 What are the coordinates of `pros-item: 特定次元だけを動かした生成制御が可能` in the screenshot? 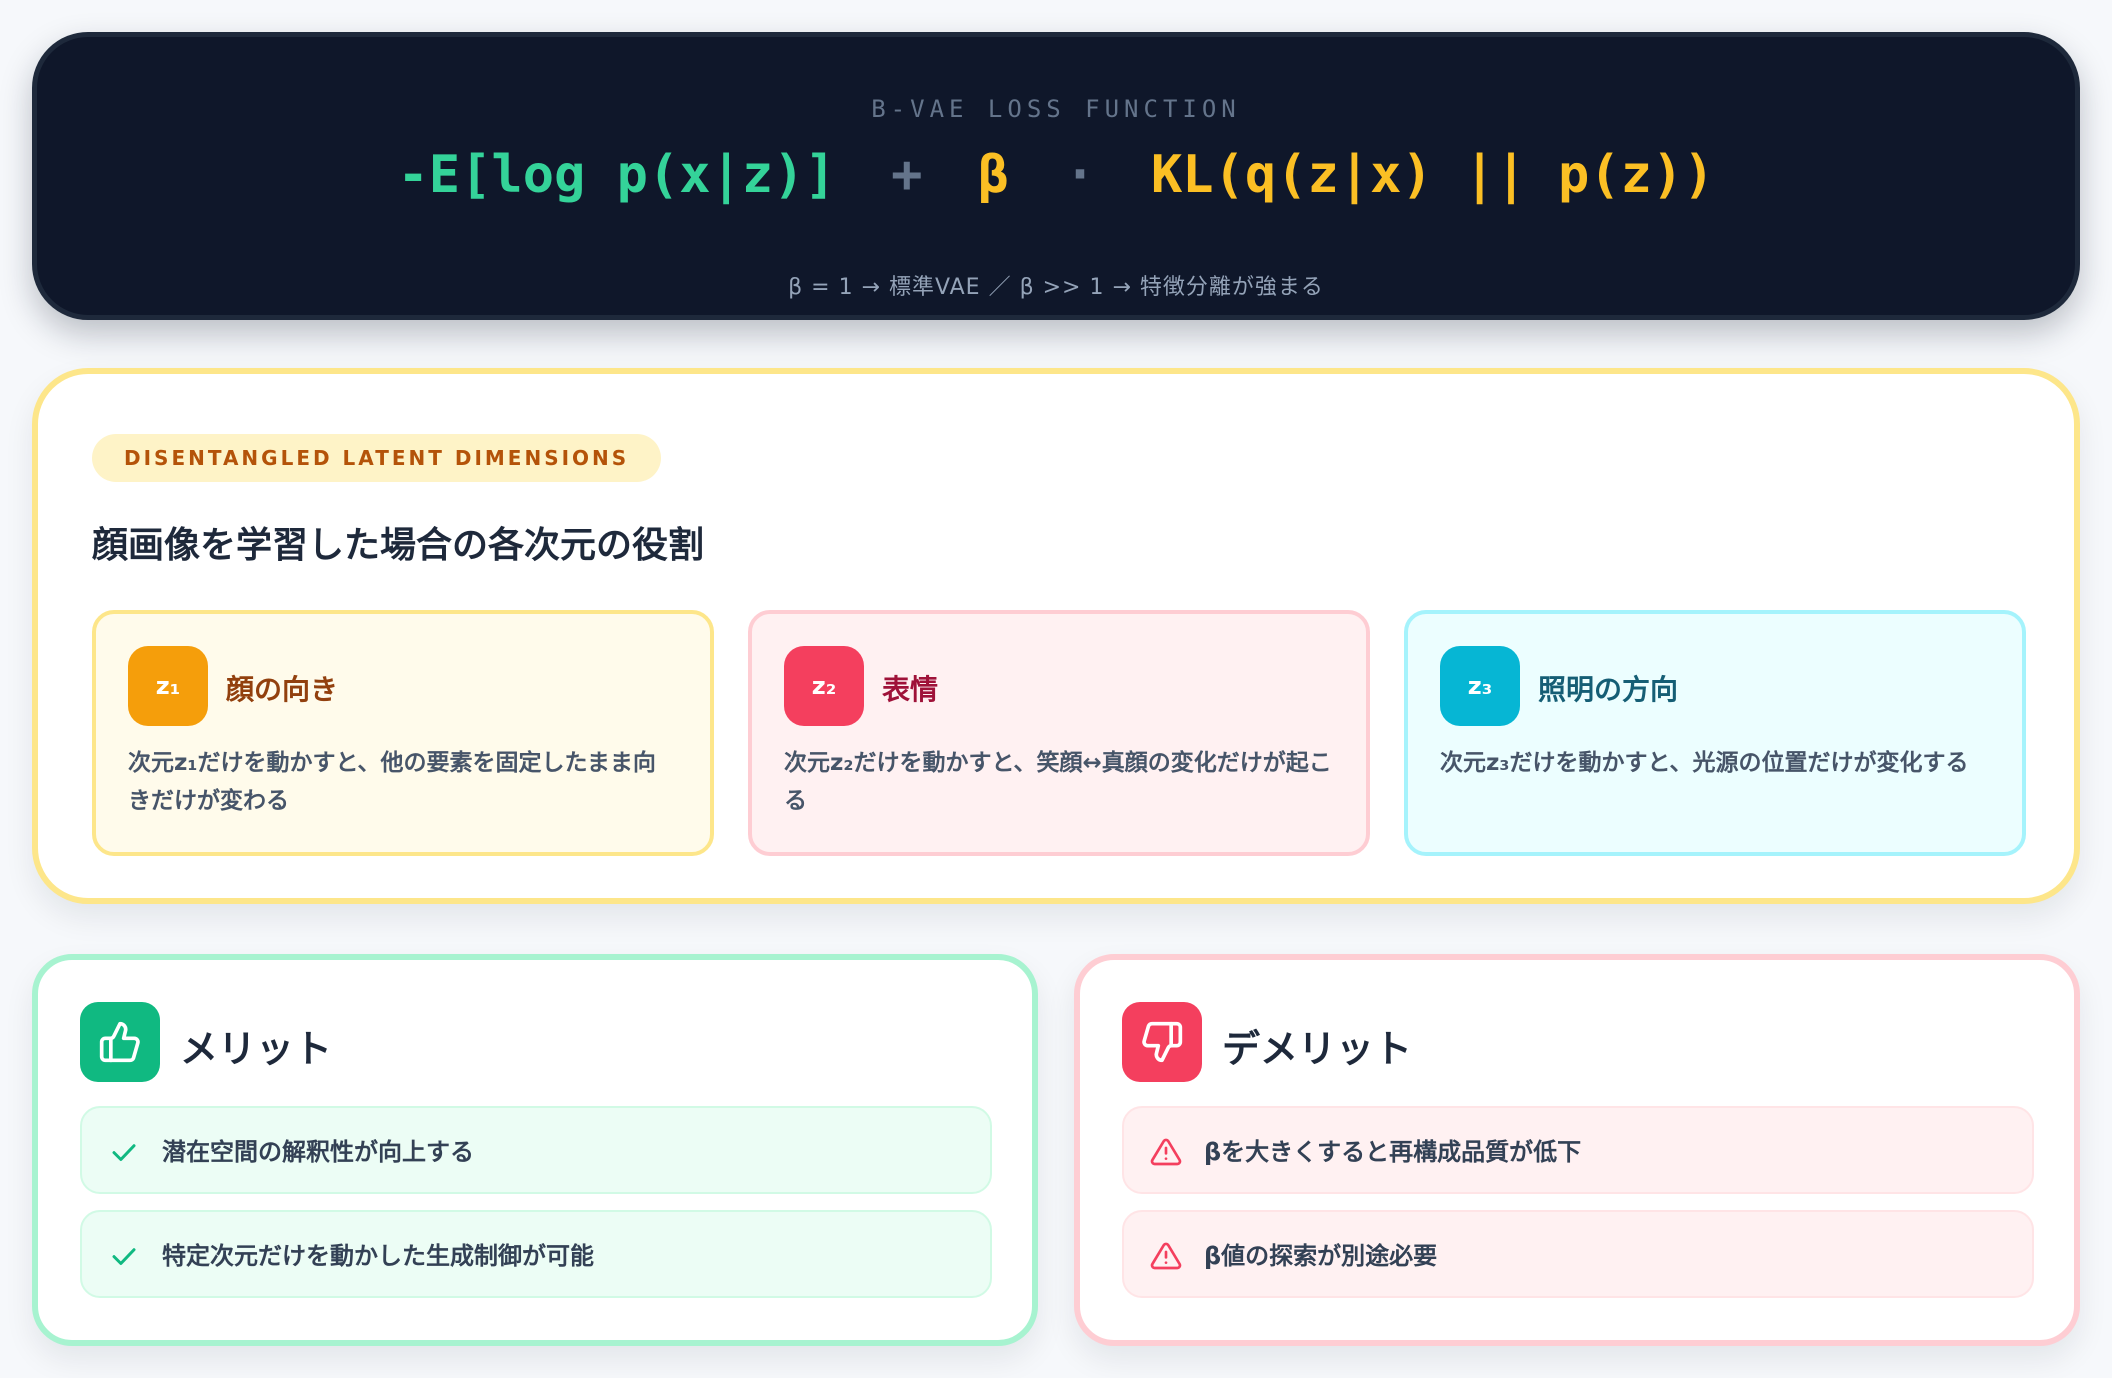 It's located at (536, 1254).